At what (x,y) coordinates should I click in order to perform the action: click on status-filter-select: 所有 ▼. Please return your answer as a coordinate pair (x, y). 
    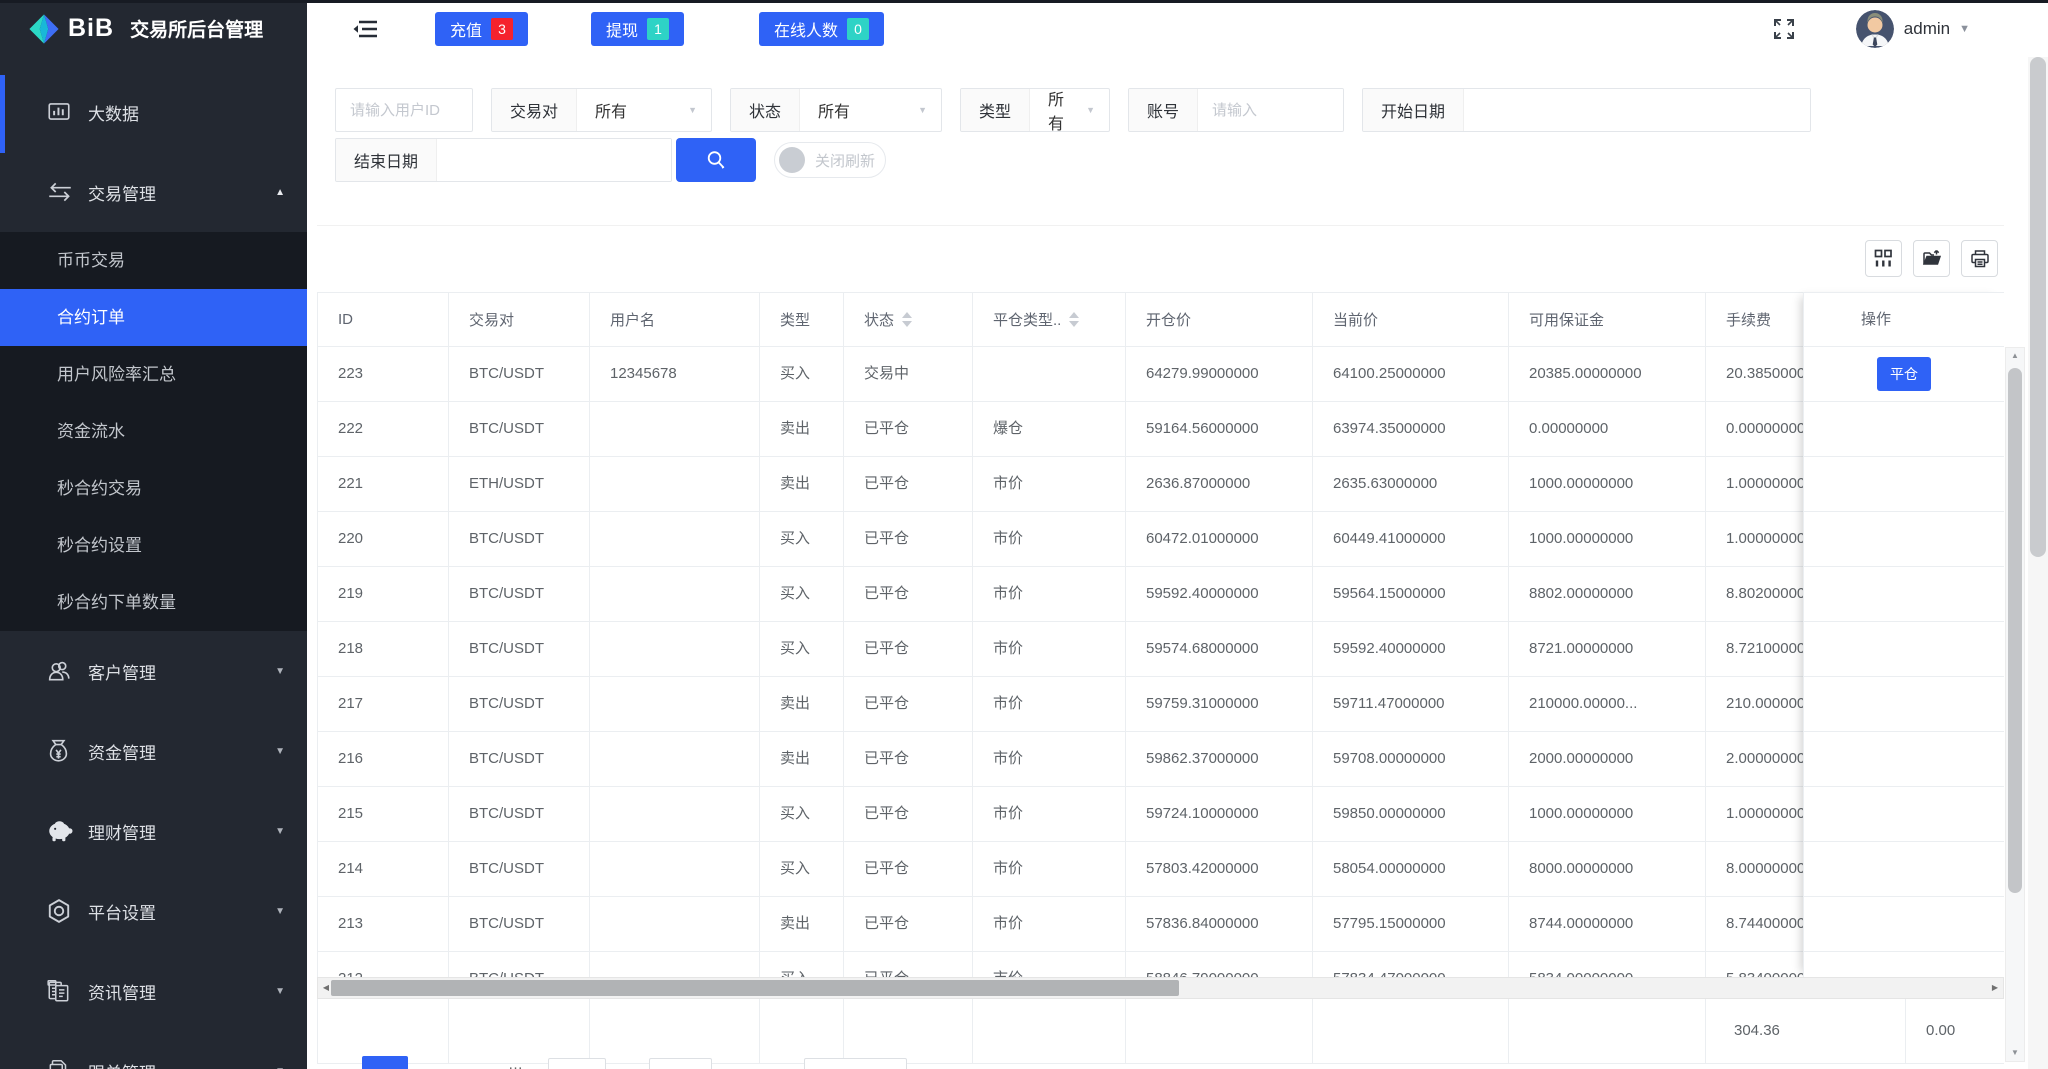
    Looking at the image, I should click on (870, 110).